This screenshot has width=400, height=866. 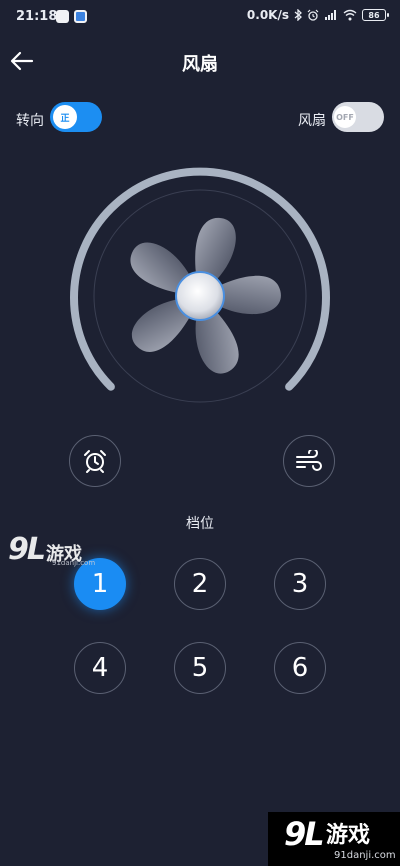 What do you see at coordinates (365, 855) in the screenshot?
I see `watermark-url: 91danji.com` at bounding box center [365, 855].